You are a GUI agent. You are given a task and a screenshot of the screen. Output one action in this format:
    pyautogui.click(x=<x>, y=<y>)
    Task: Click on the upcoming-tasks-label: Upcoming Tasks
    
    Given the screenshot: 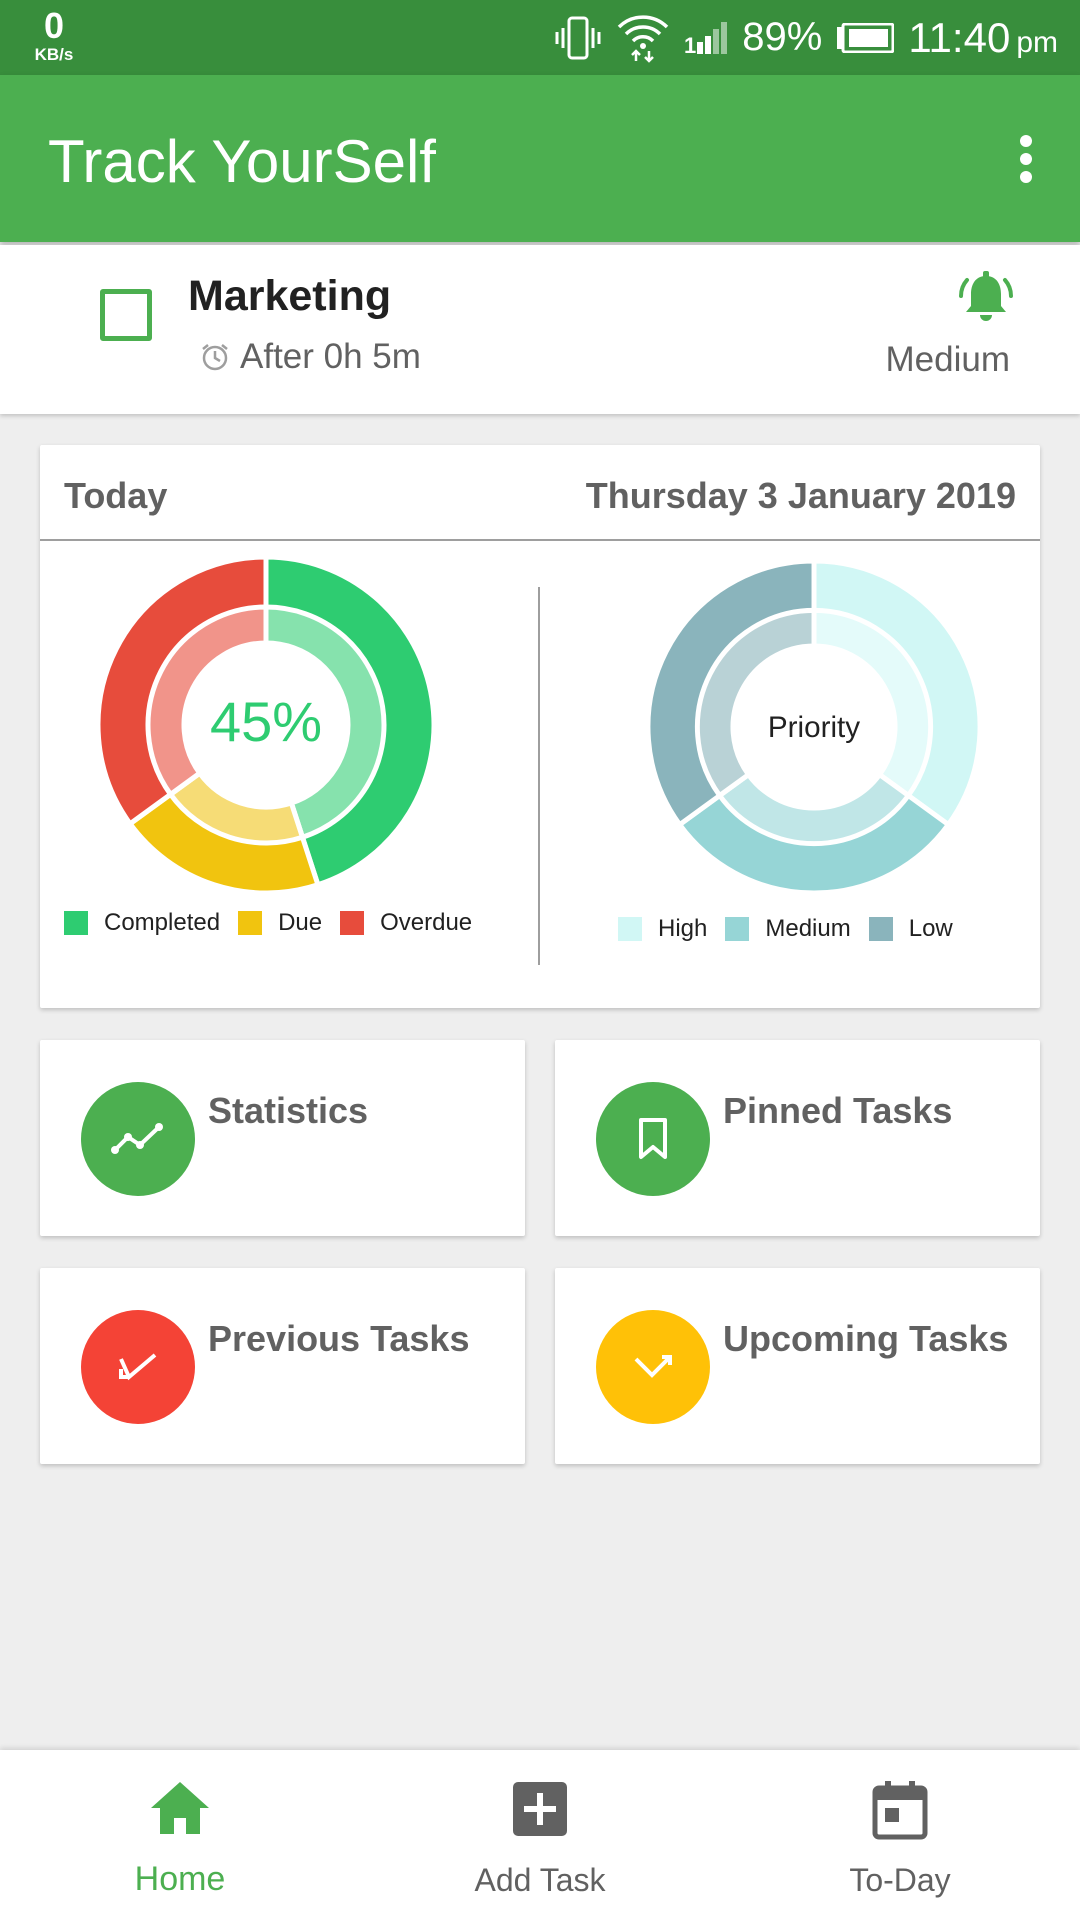 What is the action you would take?
    pyautogui.click(x=866, y=1338)
    